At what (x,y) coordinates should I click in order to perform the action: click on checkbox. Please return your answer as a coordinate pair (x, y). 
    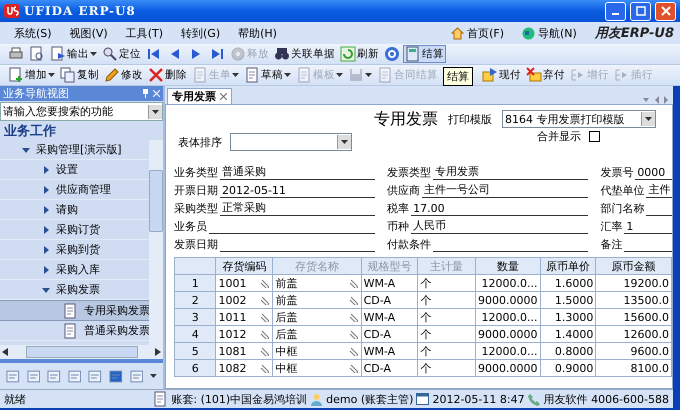
    Looking at the image, I should click on (594, 136).